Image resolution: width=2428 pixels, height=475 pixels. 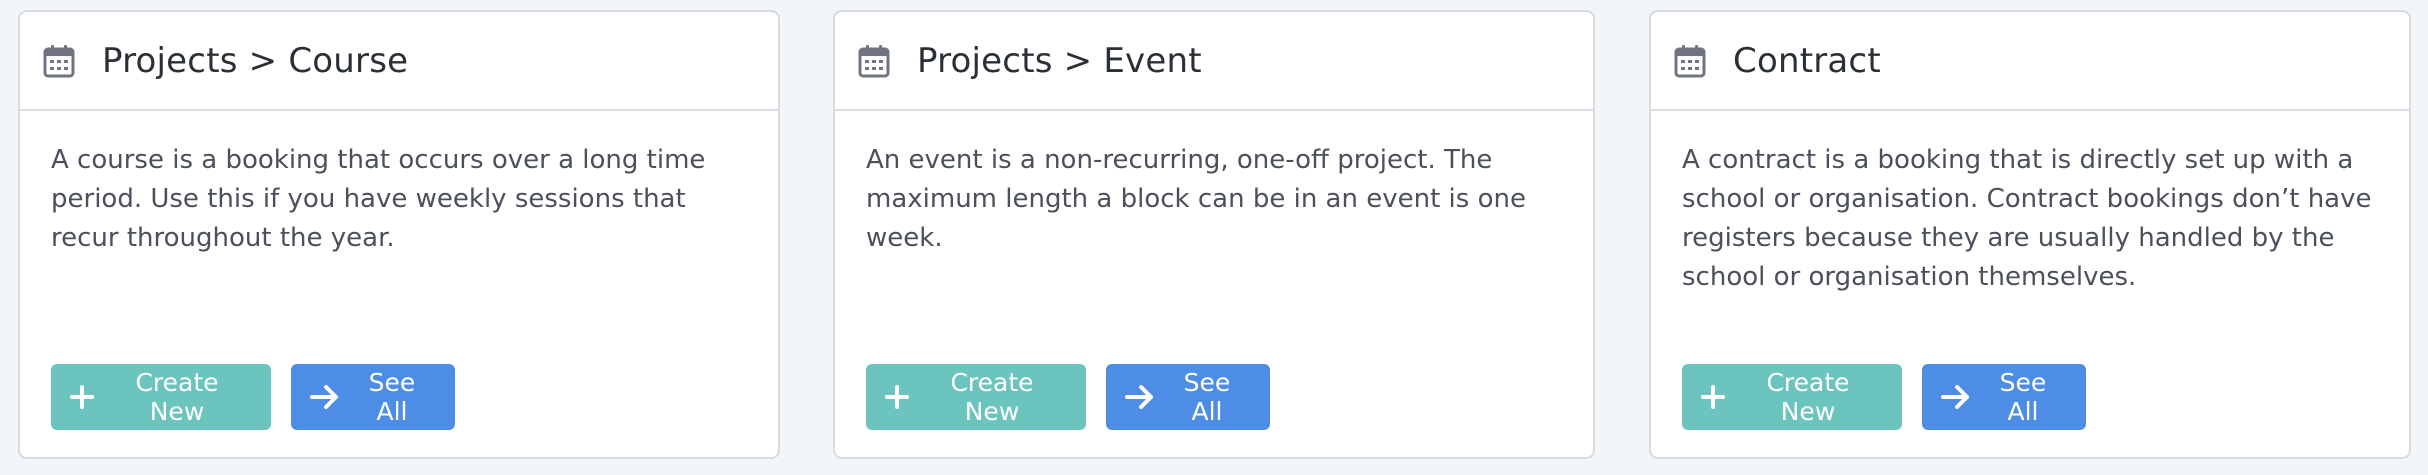 I want to click on card-title: Contract, so click(x=1807, y=60).